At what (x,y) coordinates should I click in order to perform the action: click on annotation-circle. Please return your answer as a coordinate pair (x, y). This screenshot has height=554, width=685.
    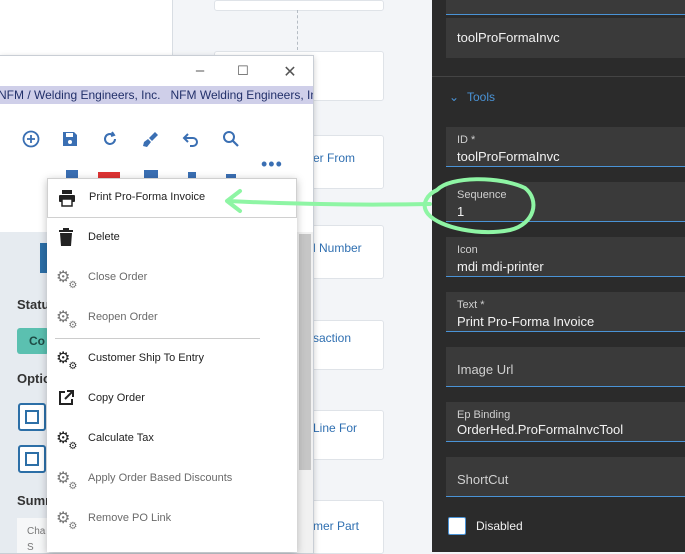
    Looking at the image, I should click on (479, 205).